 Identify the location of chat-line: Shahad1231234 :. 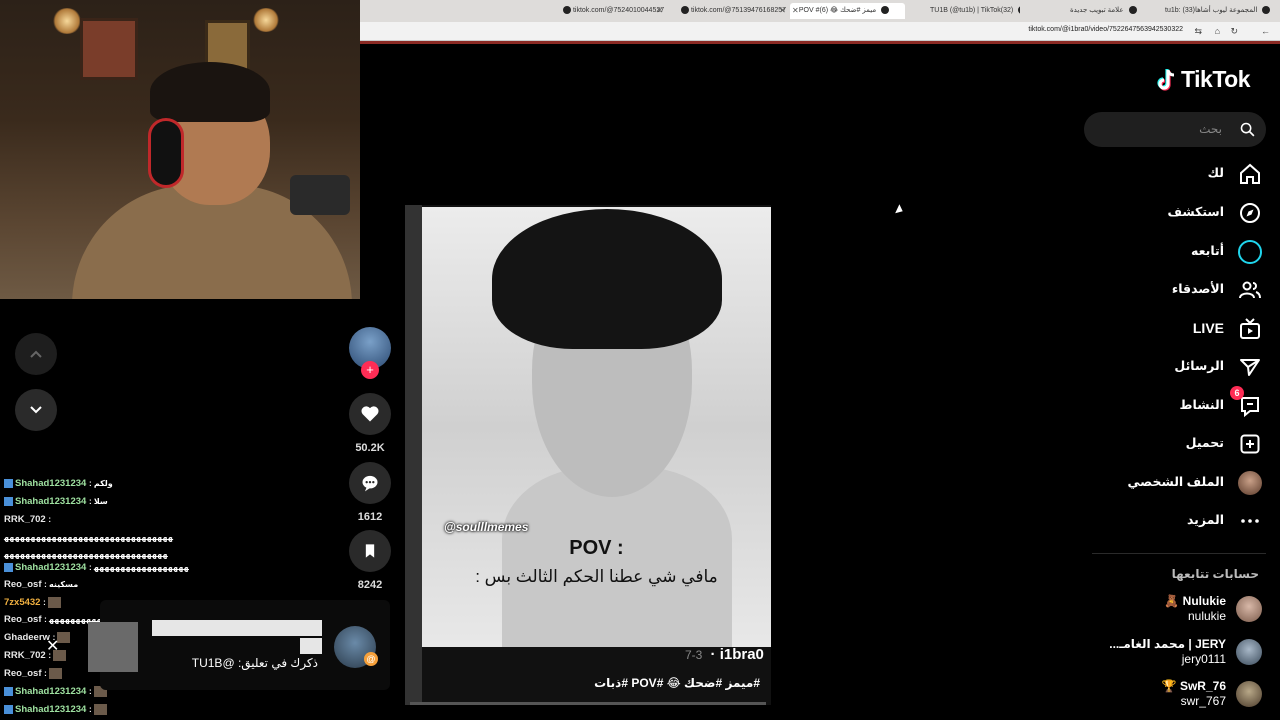
(55, 709).